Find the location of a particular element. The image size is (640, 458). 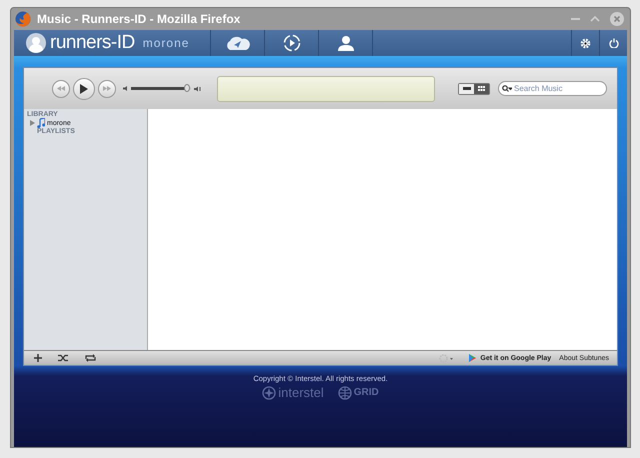

search-field: Search Music is located at coordinates (552, 88).